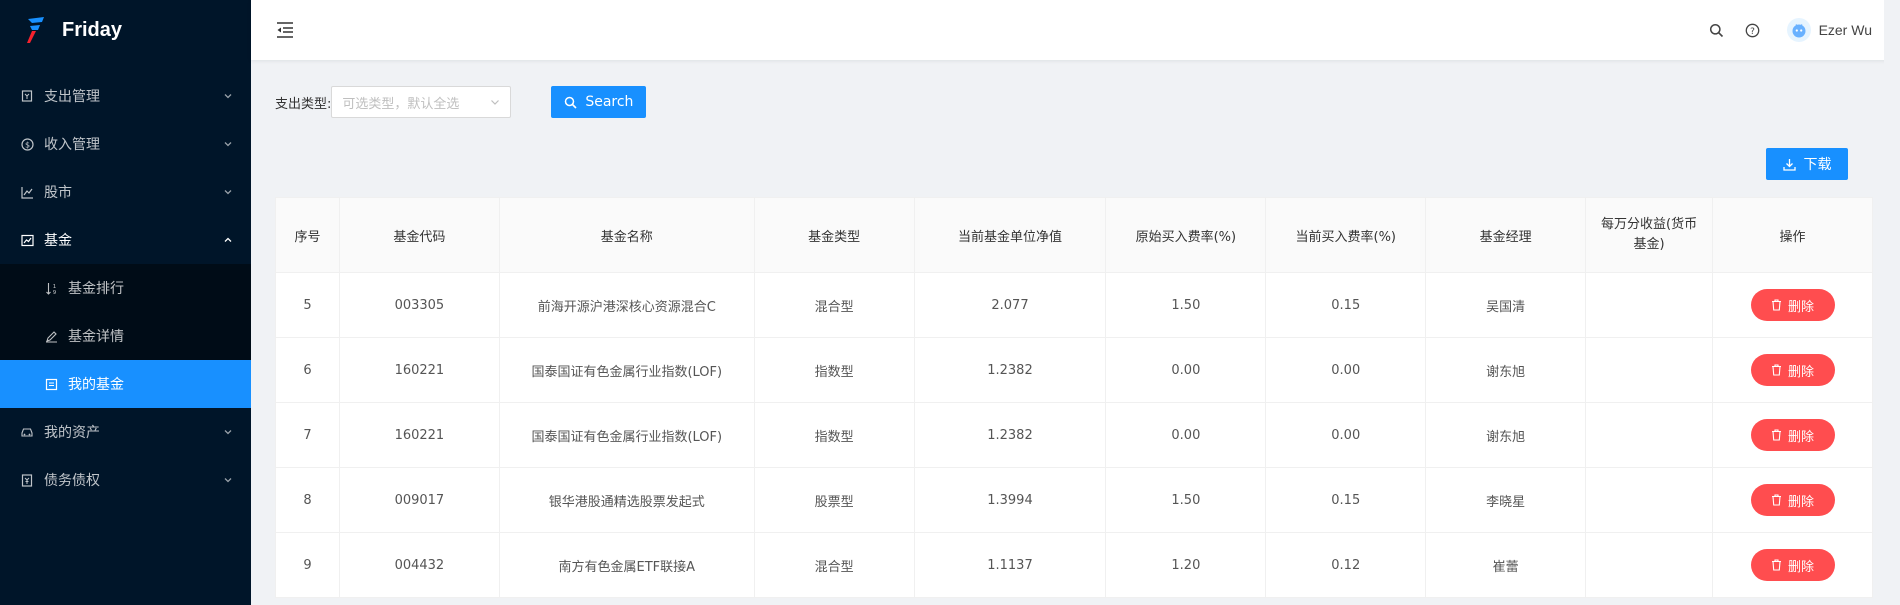 The height and width of the screenshot is (605, 1900). I want to click on sidebar-item-my-fund: 我的基金, so click(125, 384).